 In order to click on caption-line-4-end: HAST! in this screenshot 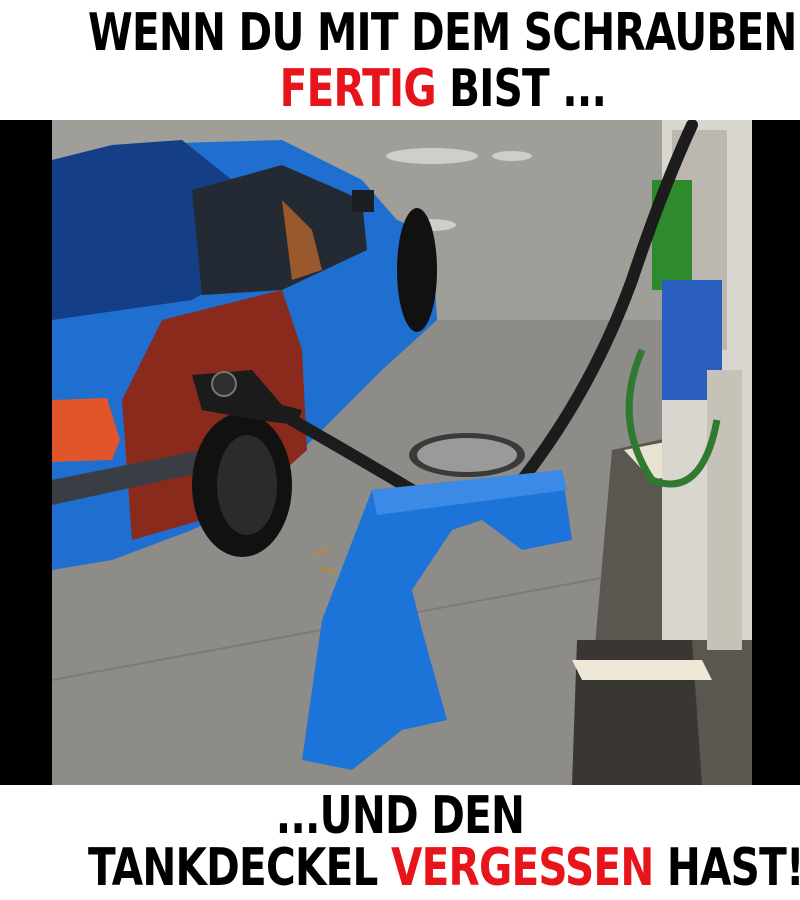, I will do `click(726, 868)`.